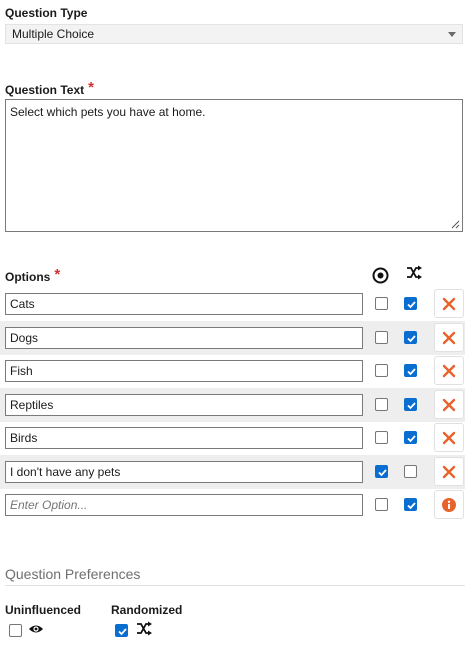  Describe the element at coordinates (184, 438) in the screenshot. I see `option-input: Birds` at that location.